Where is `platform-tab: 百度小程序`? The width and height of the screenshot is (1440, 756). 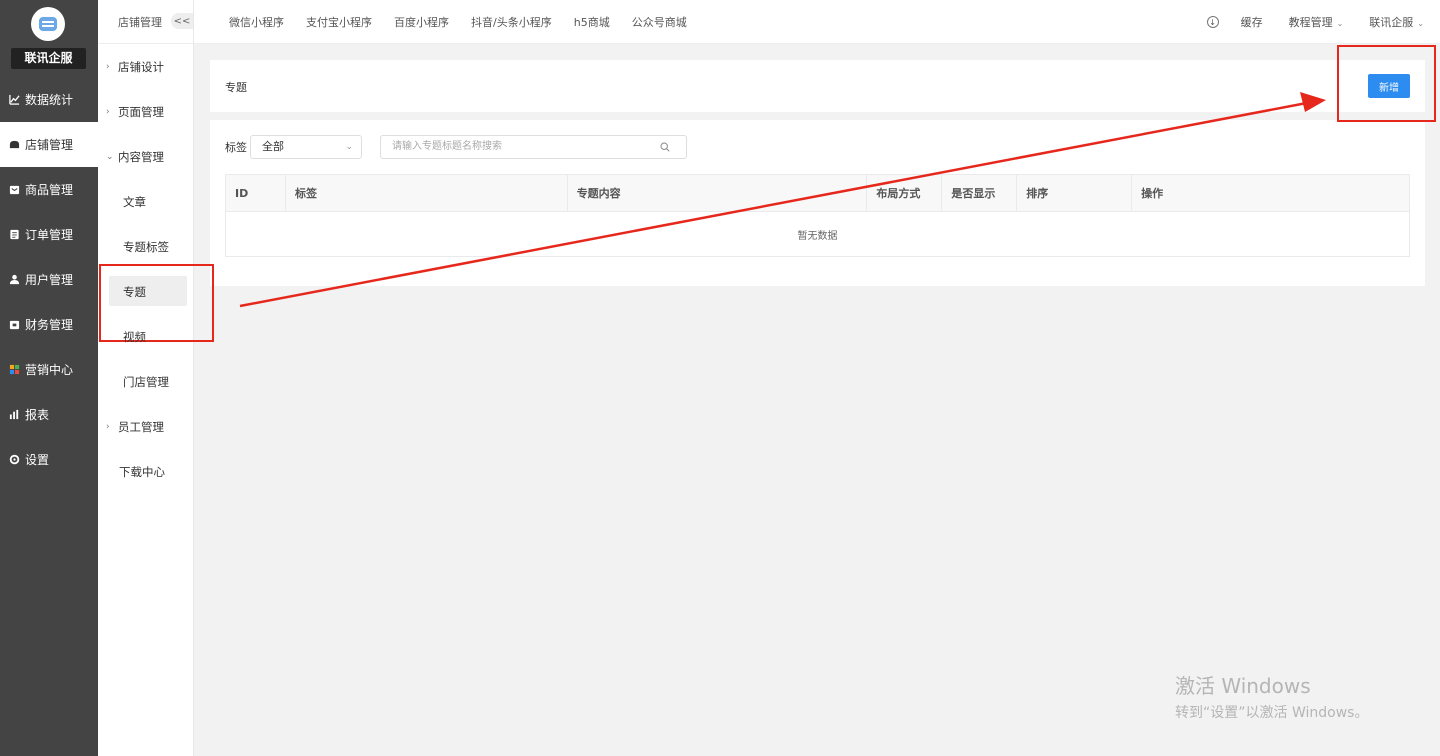 platform-tab: 百度小程序 is located at coordinates (421, 22).